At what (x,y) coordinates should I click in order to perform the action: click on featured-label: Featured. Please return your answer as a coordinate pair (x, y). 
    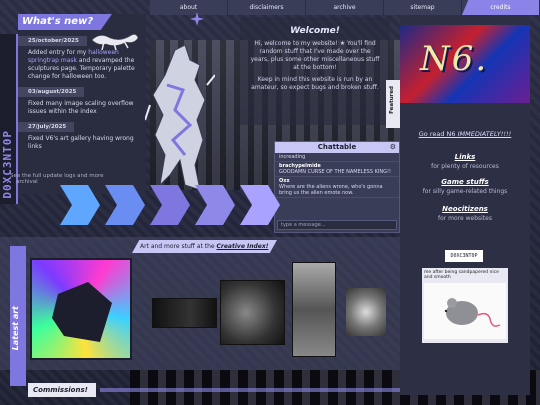
    Looking at the image, I should click on (392, 100).